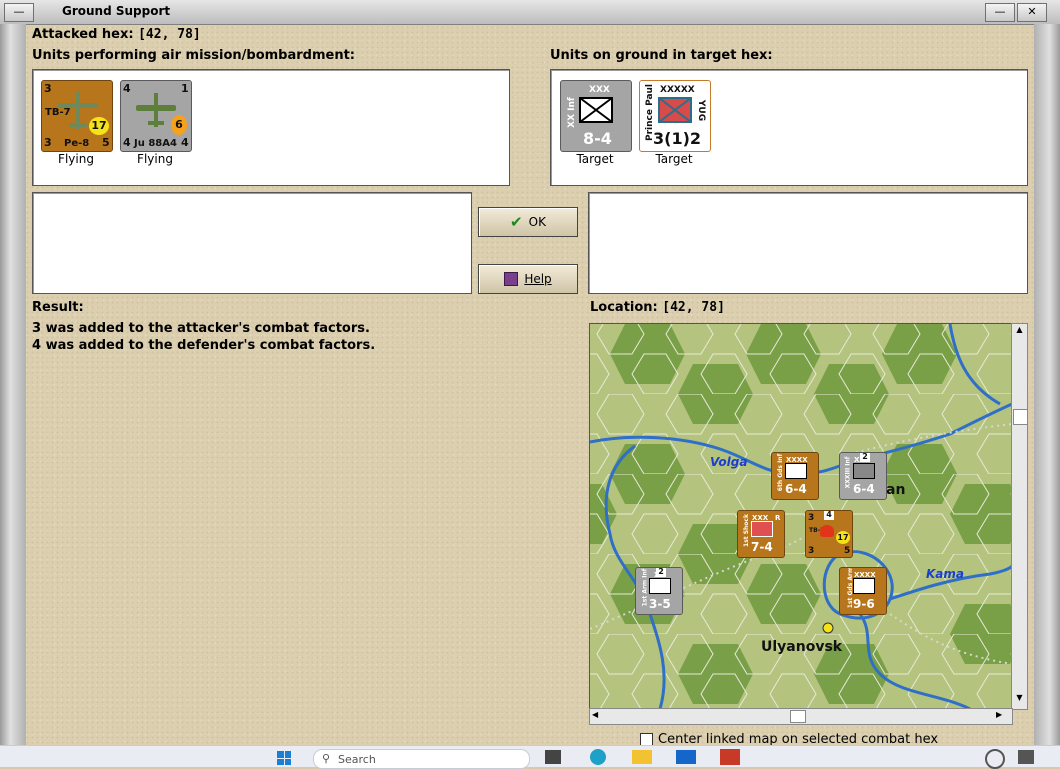 Image resolution: width=1060 pixels, height=769 pixels. Describe the element at coordinates (77, 143) in the screenshot. I see `pe8-name: Pe-8` at that location.